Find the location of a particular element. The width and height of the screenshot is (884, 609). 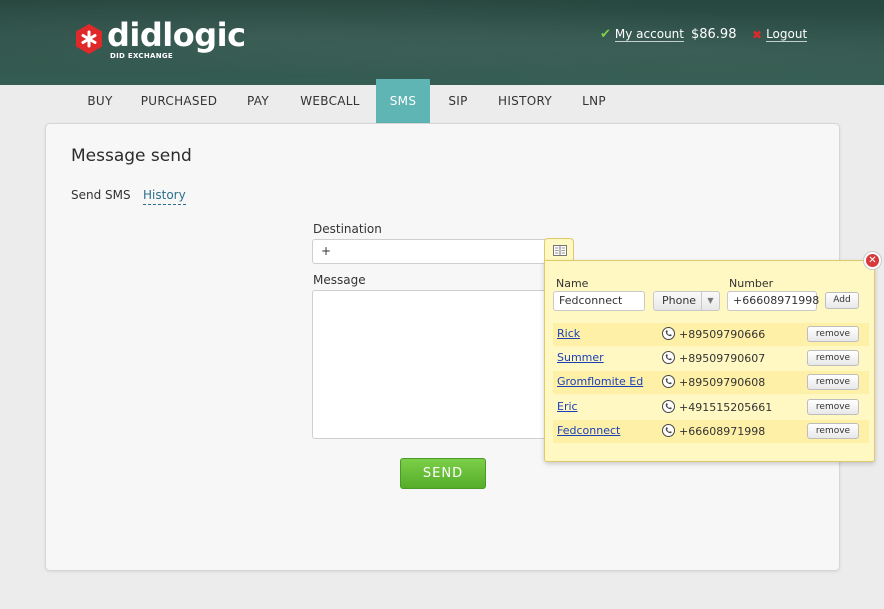

logo-mark-icon is located at coordinates (89, 39).